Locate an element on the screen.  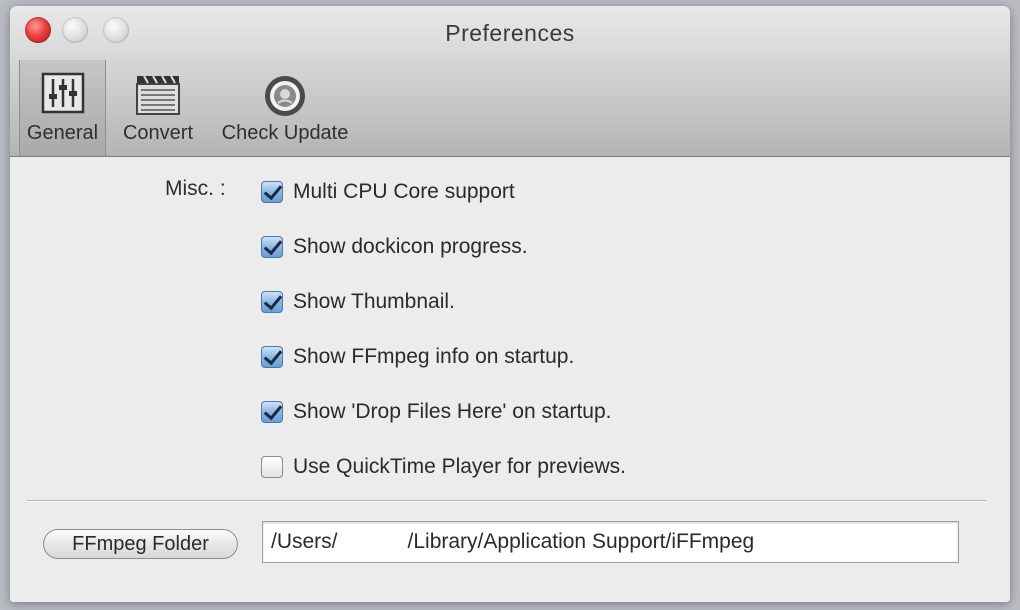
section-divider is located at coordinates (507, 500).